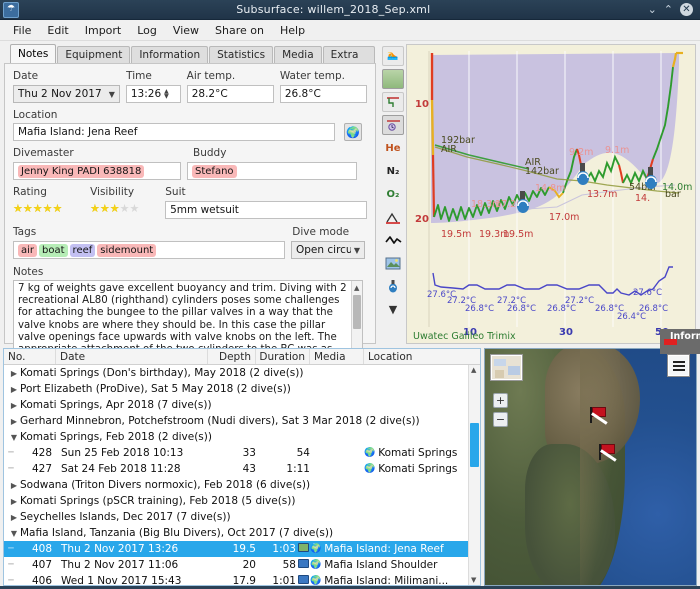 This screenshot has height=589, width=700. Describe the element at coordinates (422, 104) in the screenshot. I see `svg-text: 10` at that location.